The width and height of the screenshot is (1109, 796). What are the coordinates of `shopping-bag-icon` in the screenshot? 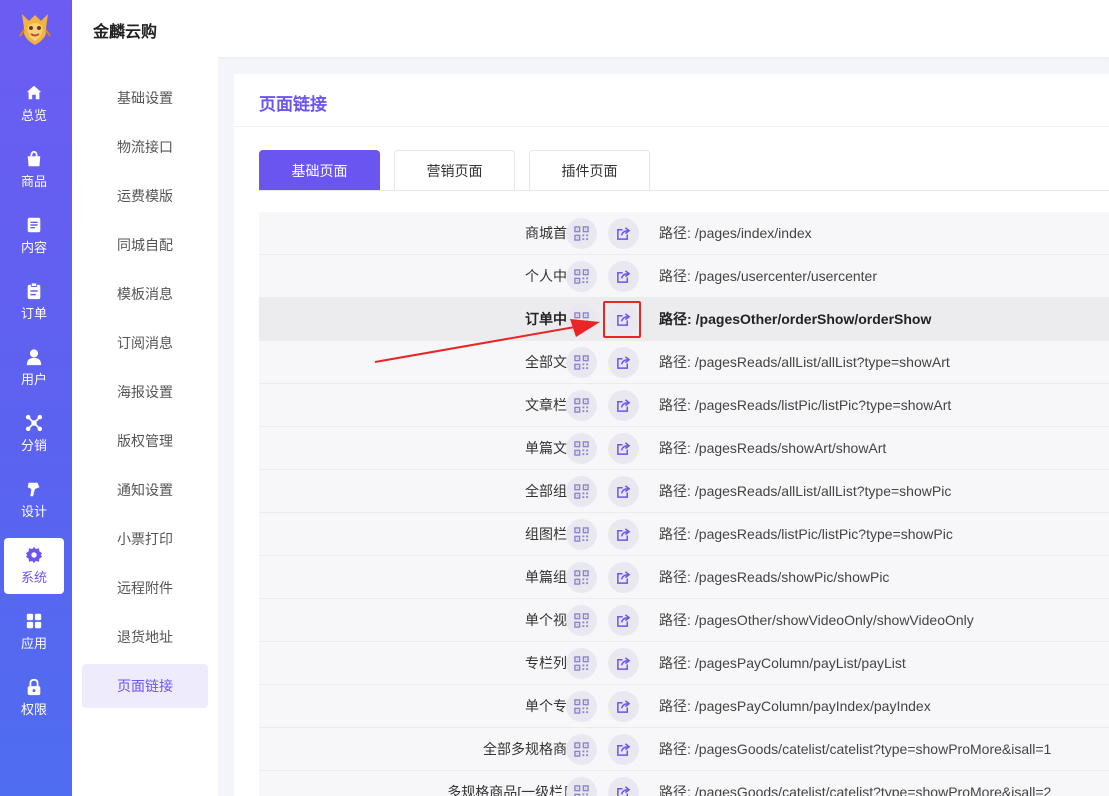 It's located at (34, 158).